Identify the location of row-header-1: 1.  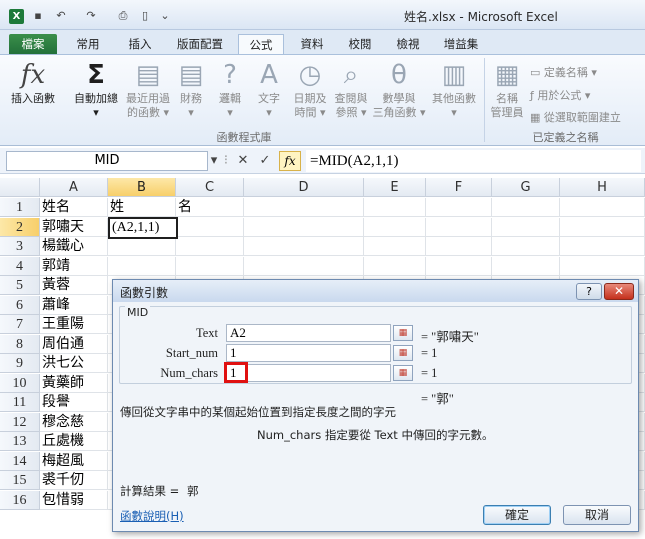
(20, 207).